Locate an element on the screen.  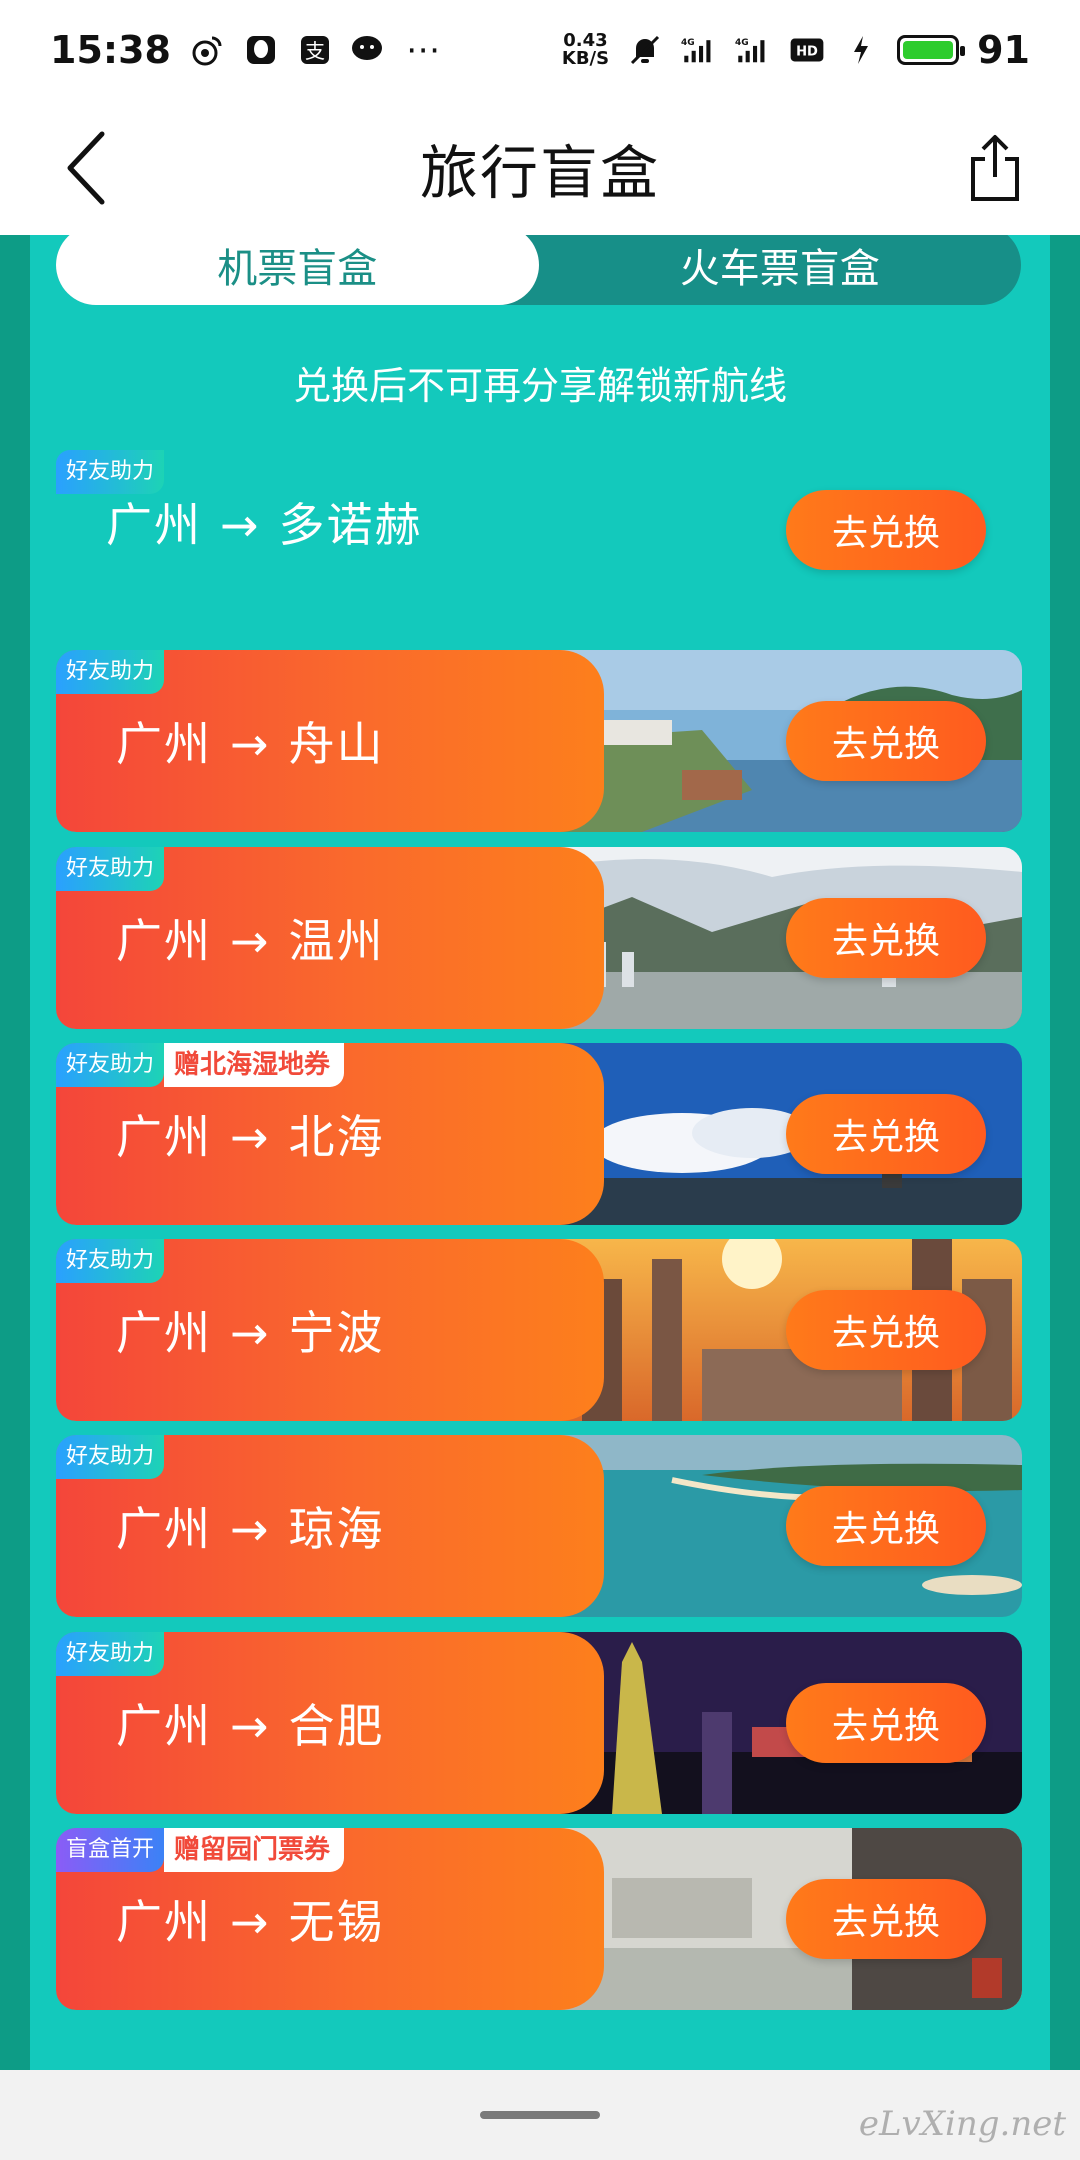
hd-voice-icon: HD is located at coordinates (807, 50).